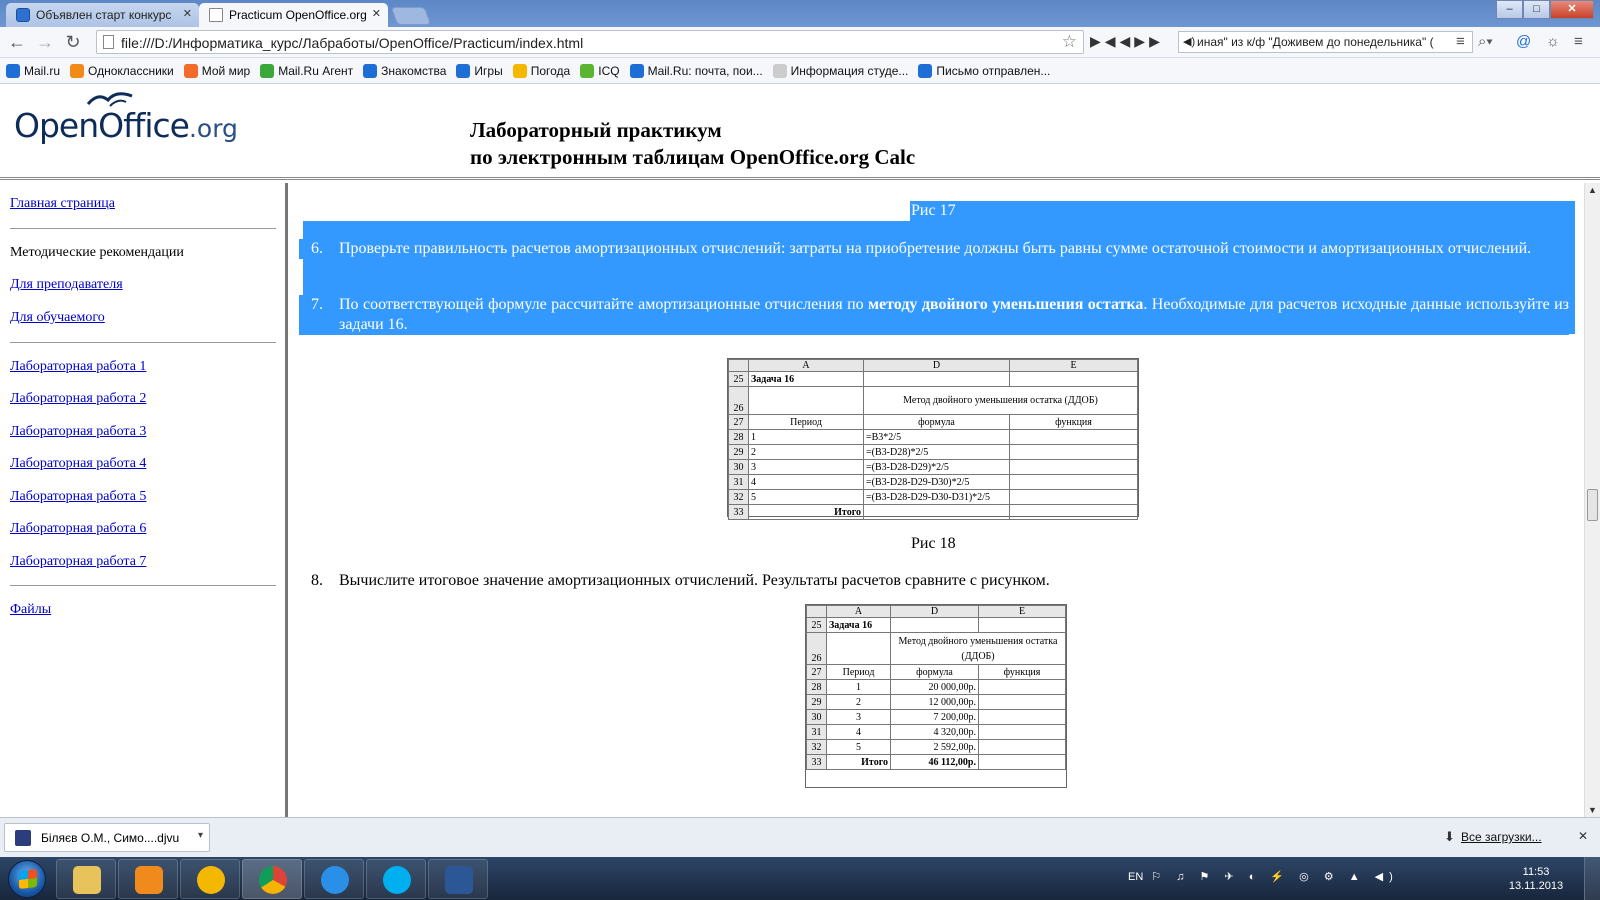 The image size is (1600, 900). I want to click on row-header: 33, so click(816, 762).